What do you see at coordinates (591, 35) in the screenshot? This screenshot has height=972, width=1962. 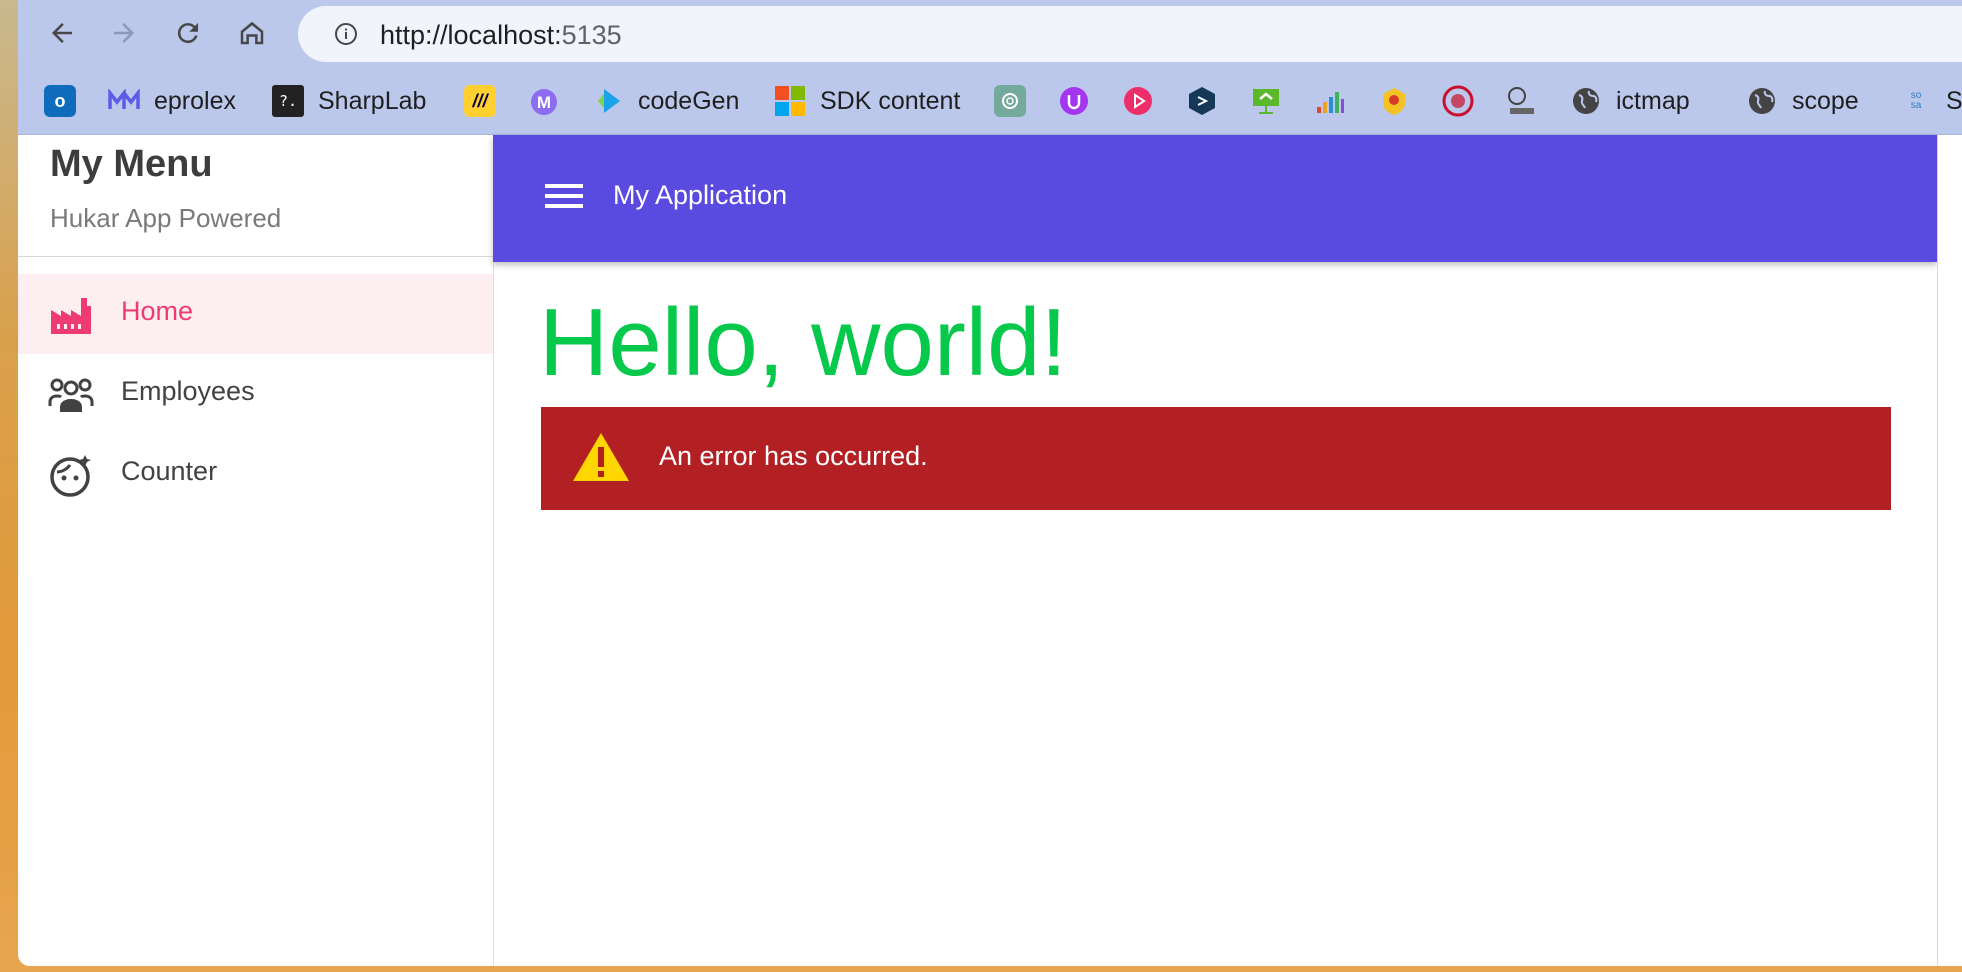 I see `url-port: 5135` at bounding box center [591, 35].